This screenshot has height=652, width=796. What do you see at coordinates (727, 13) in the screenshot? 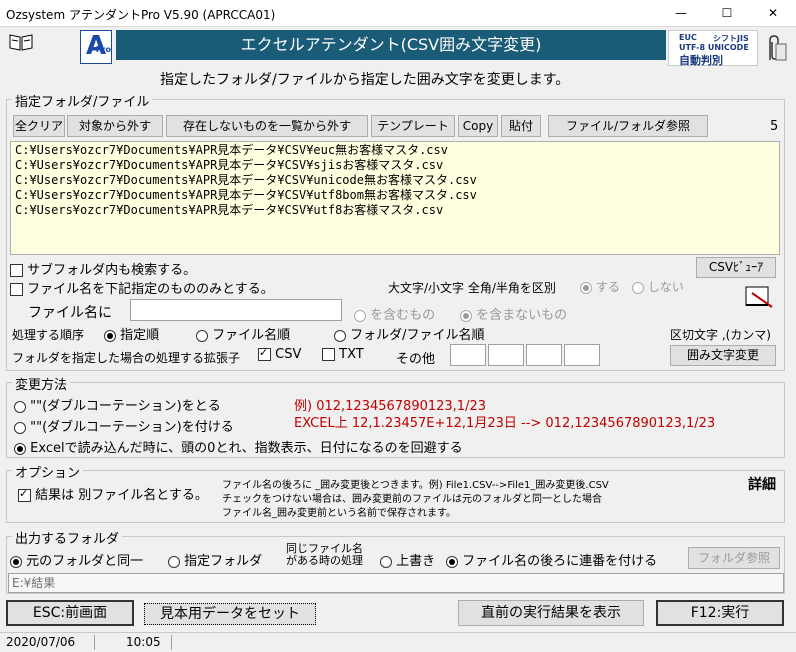
I see `maximize-button: ☐` at bounding box center [727, 13].